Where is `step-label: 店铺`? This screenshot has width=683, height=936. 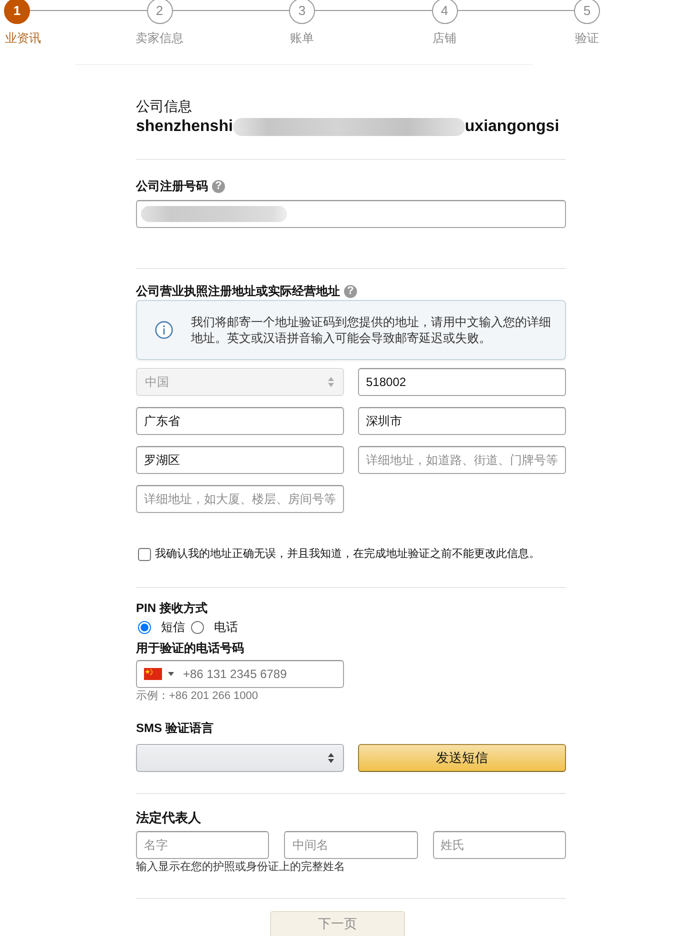 step-label: 店铺 is located at coordinates (444, 38).